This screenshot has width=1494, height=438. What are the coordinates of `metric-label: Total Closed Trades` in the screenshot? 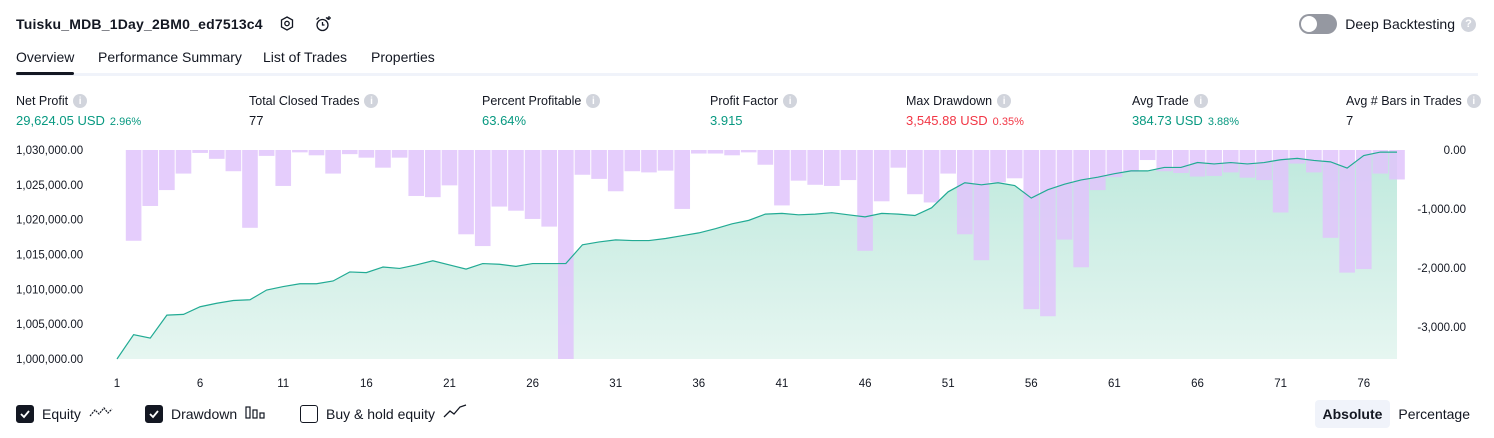 It's located at (304, 101).